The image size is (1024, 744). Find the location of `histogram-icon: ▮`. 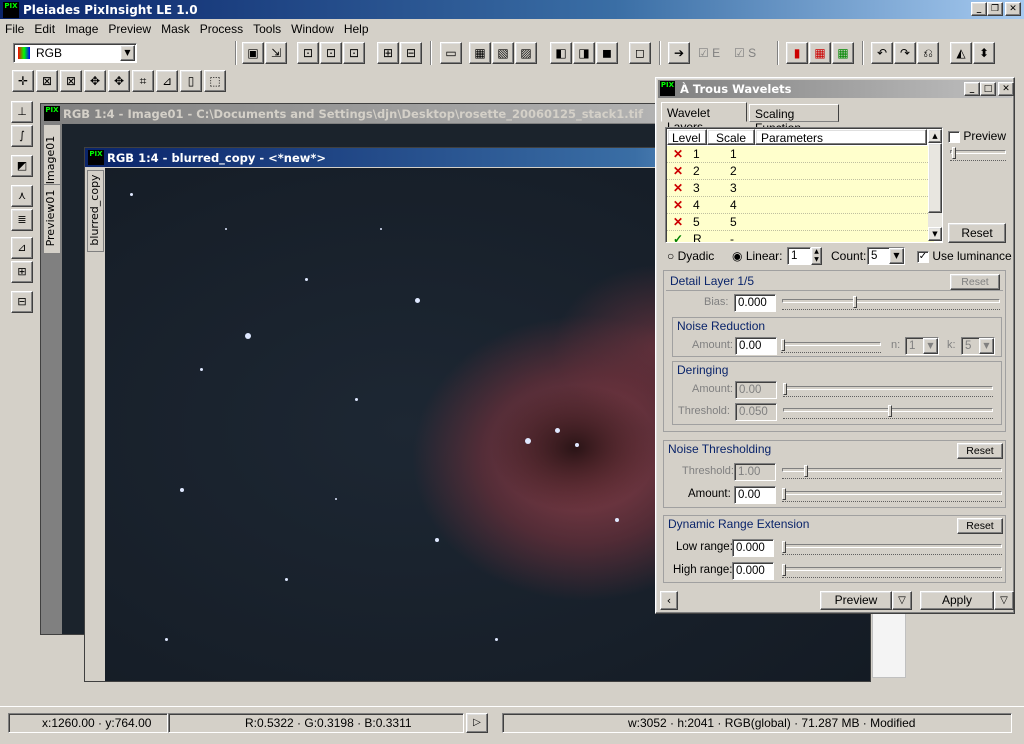

histogram-icon: ▮ is located at coordinates (797, 53).